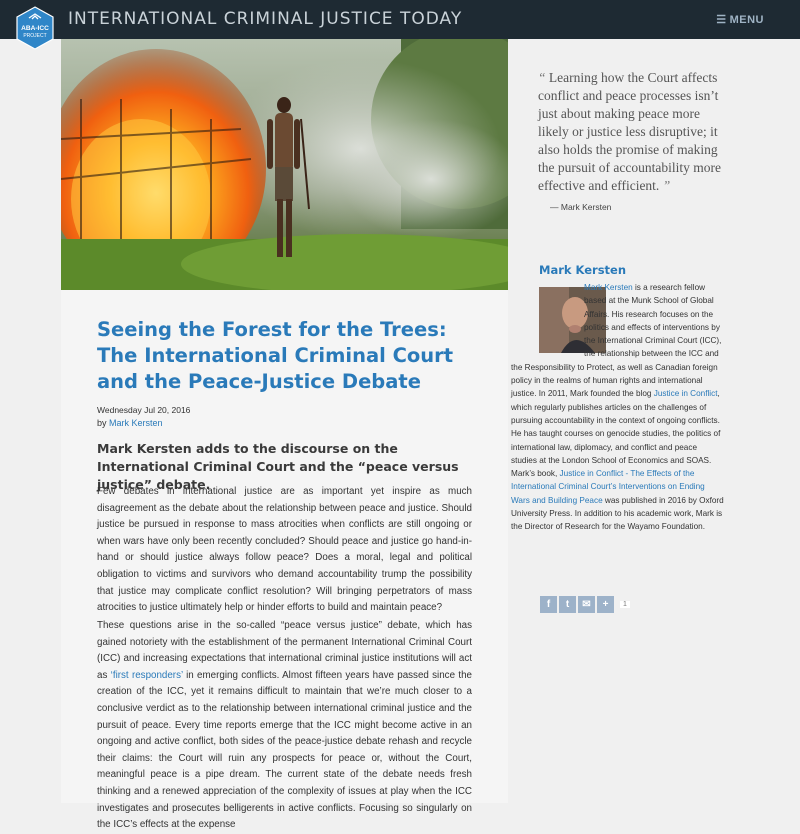 This screenshot has width=800, height=834. Describe the element at coordinates (666, 185) in the screenshot. I see `close-quote-mark: ”` at that location.